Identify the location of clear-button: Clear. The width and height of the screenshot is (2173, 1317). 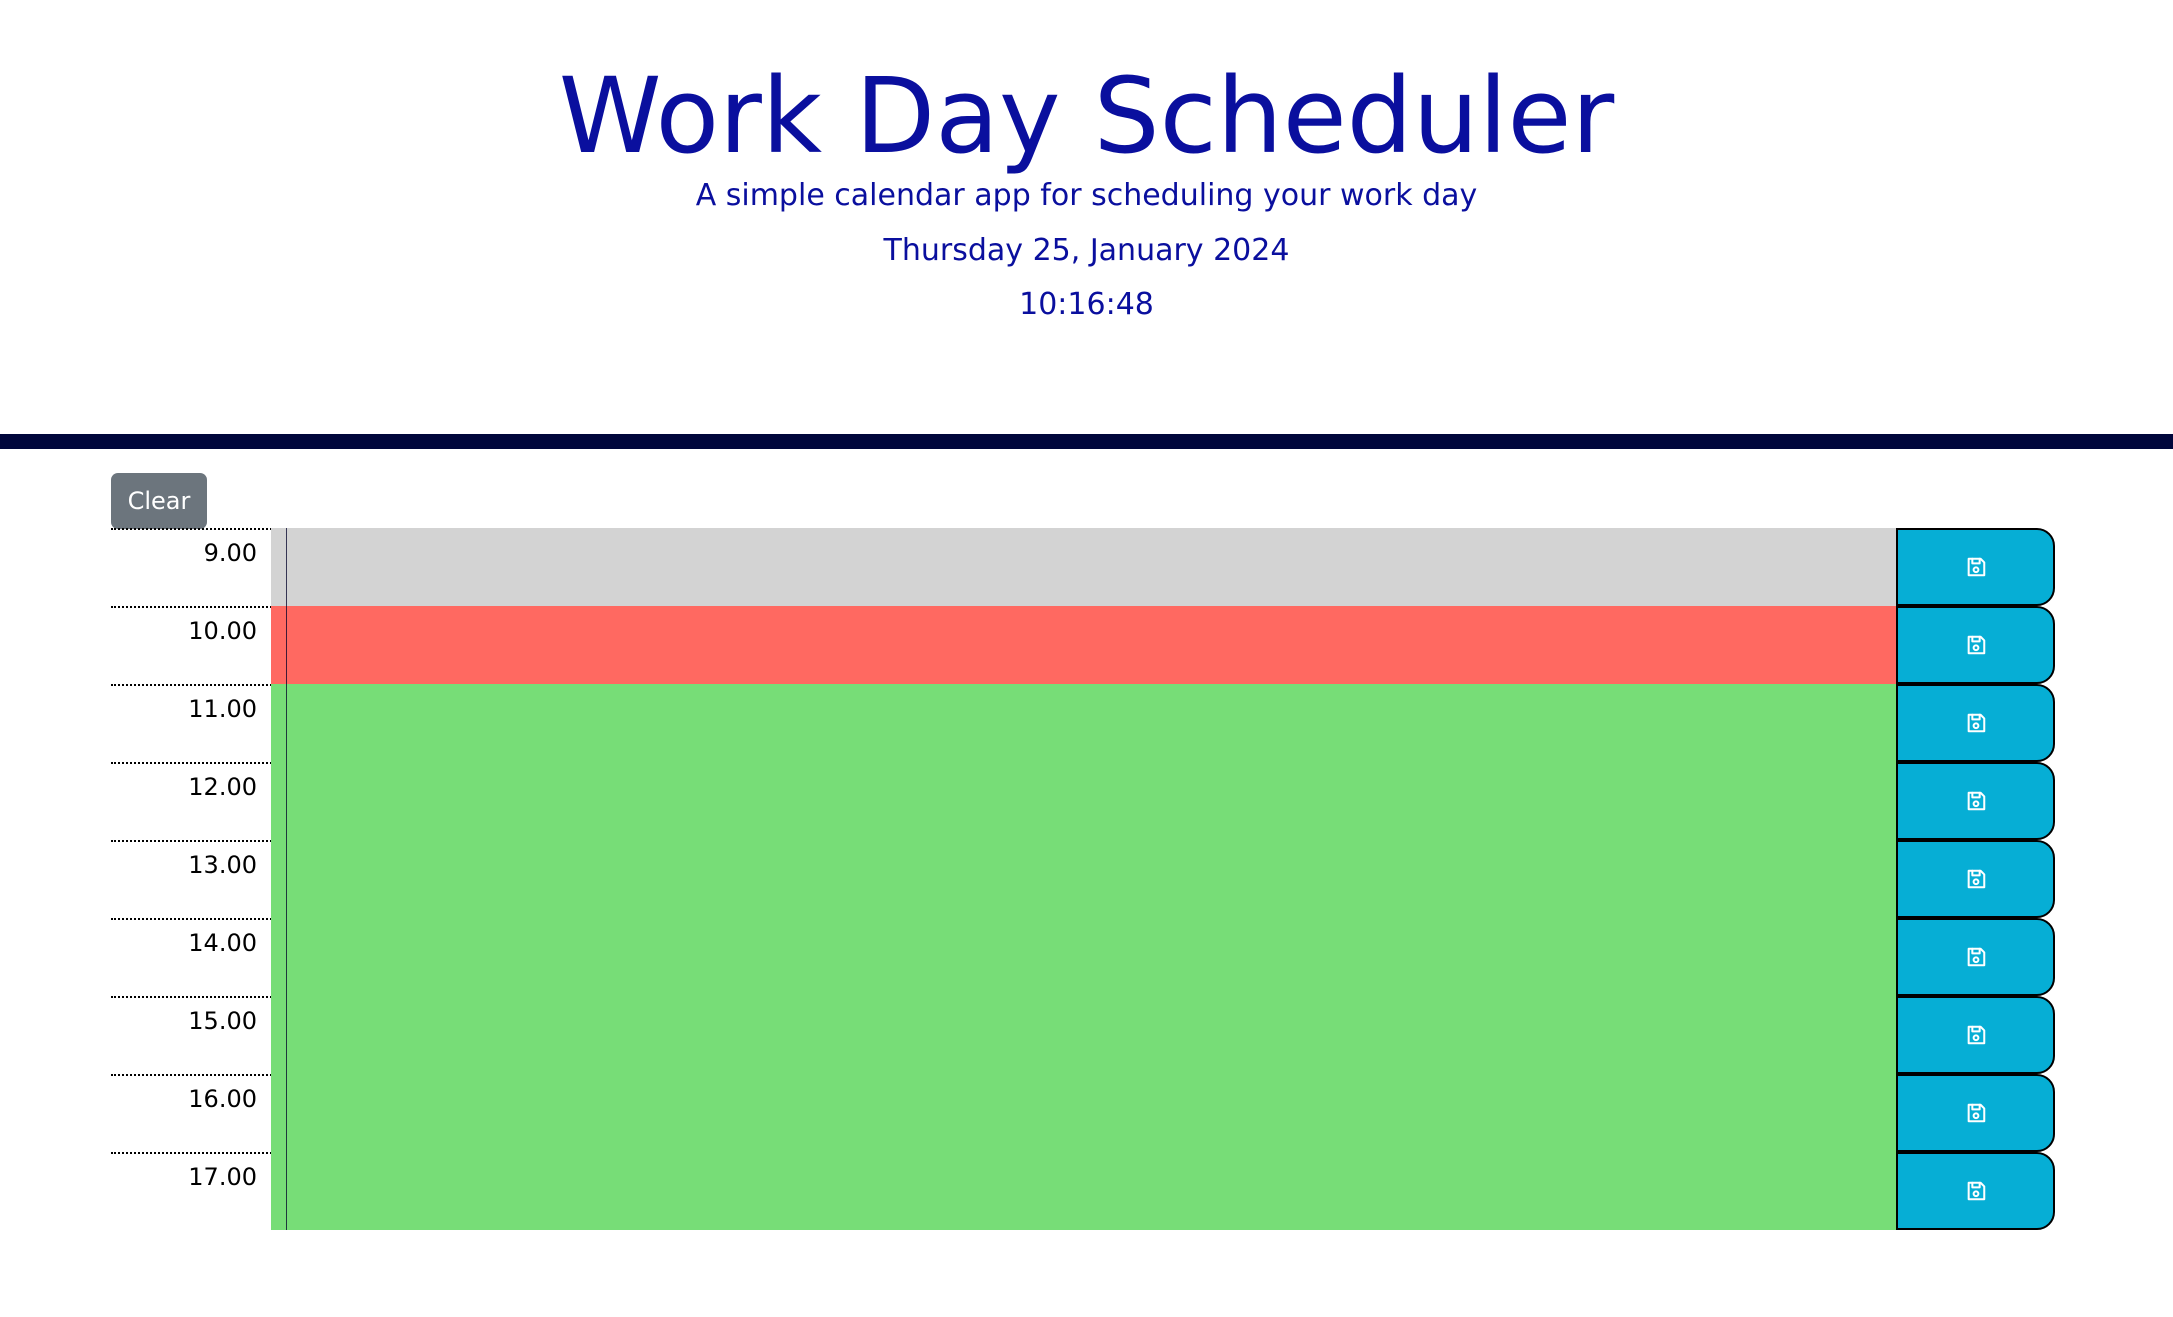
(159, 501).